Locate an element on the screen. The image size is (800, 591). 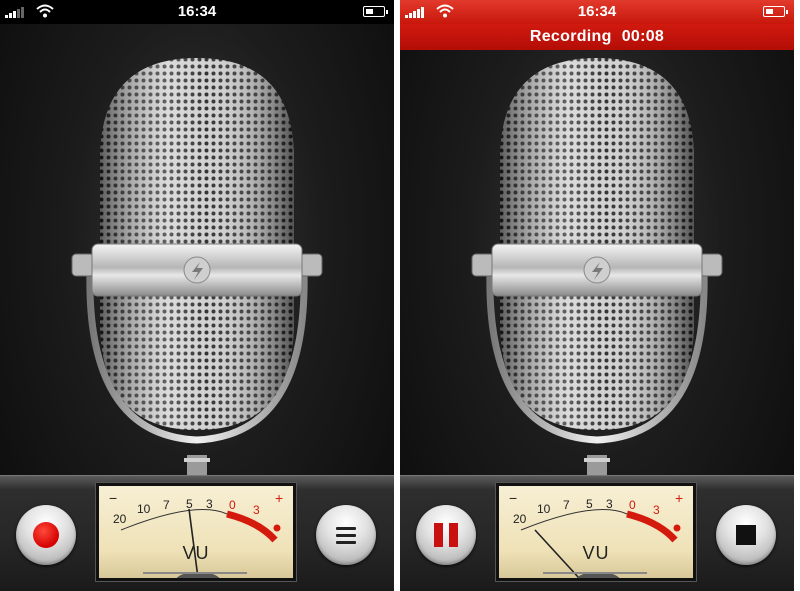
record-icon is located at coordinates (46, 535).